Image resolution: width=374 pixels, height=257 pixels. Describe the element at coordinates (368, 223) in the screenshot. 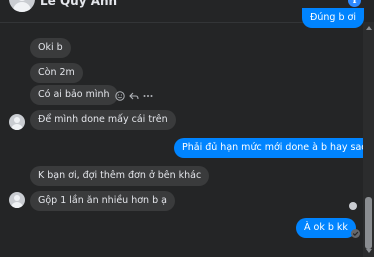

I see `scrollbar-thumb` at that location.